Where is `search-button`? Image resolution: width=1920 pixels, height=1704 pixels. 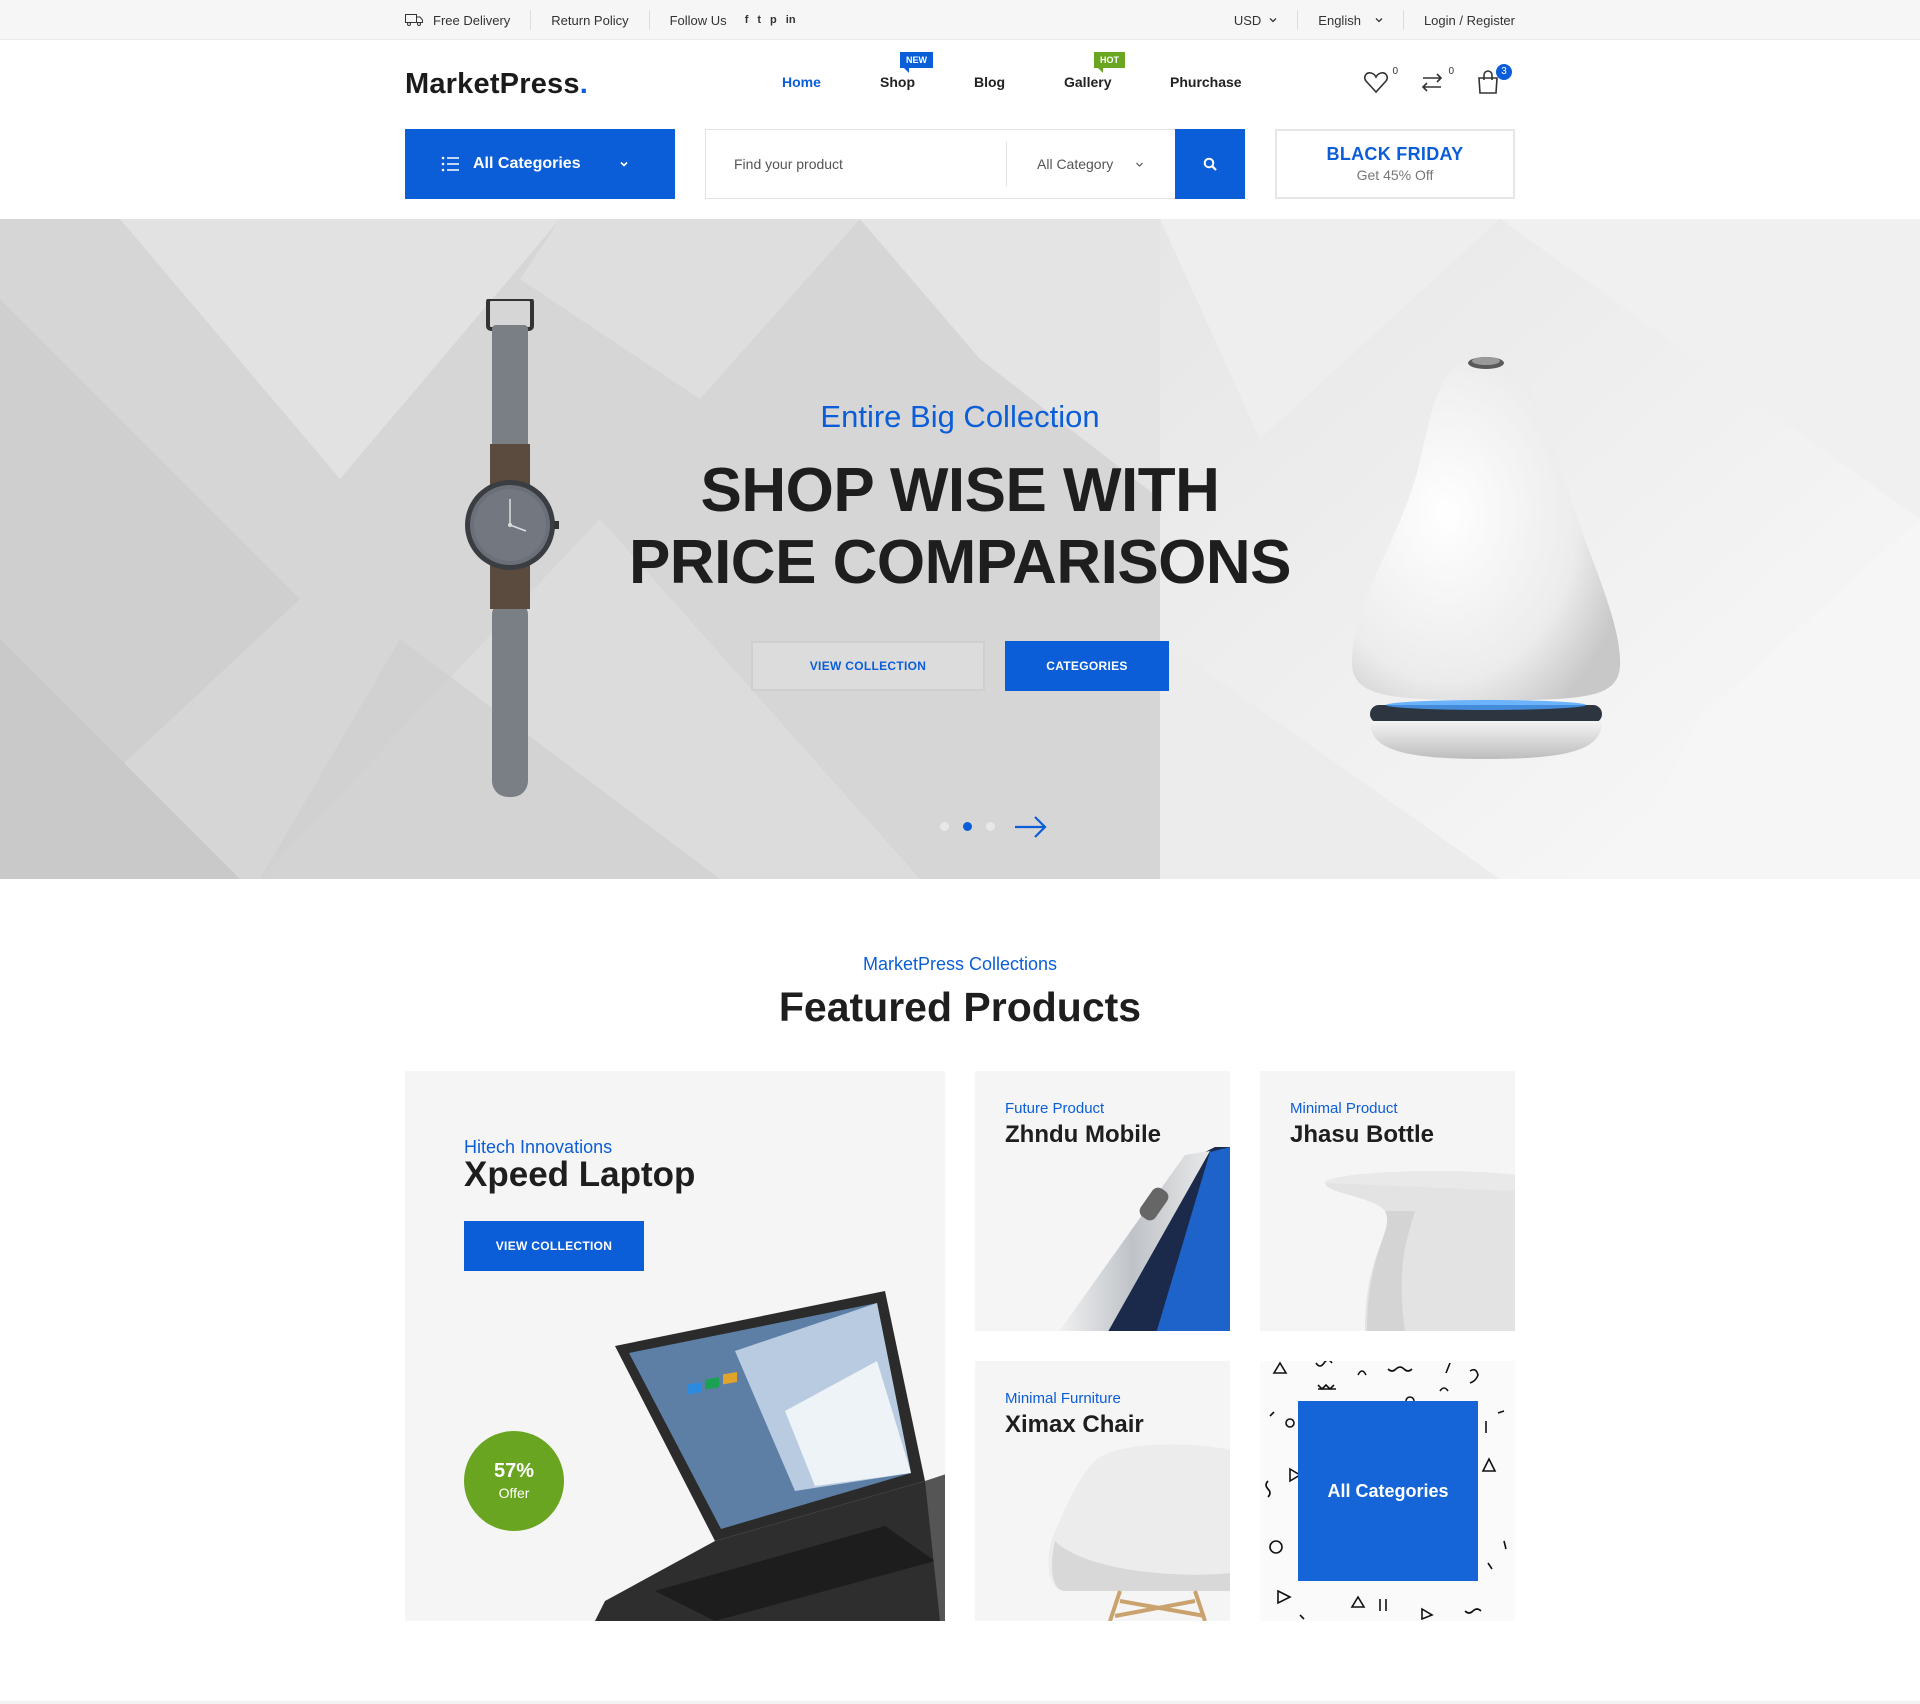 search-button is located at coordinates (1210, 164).